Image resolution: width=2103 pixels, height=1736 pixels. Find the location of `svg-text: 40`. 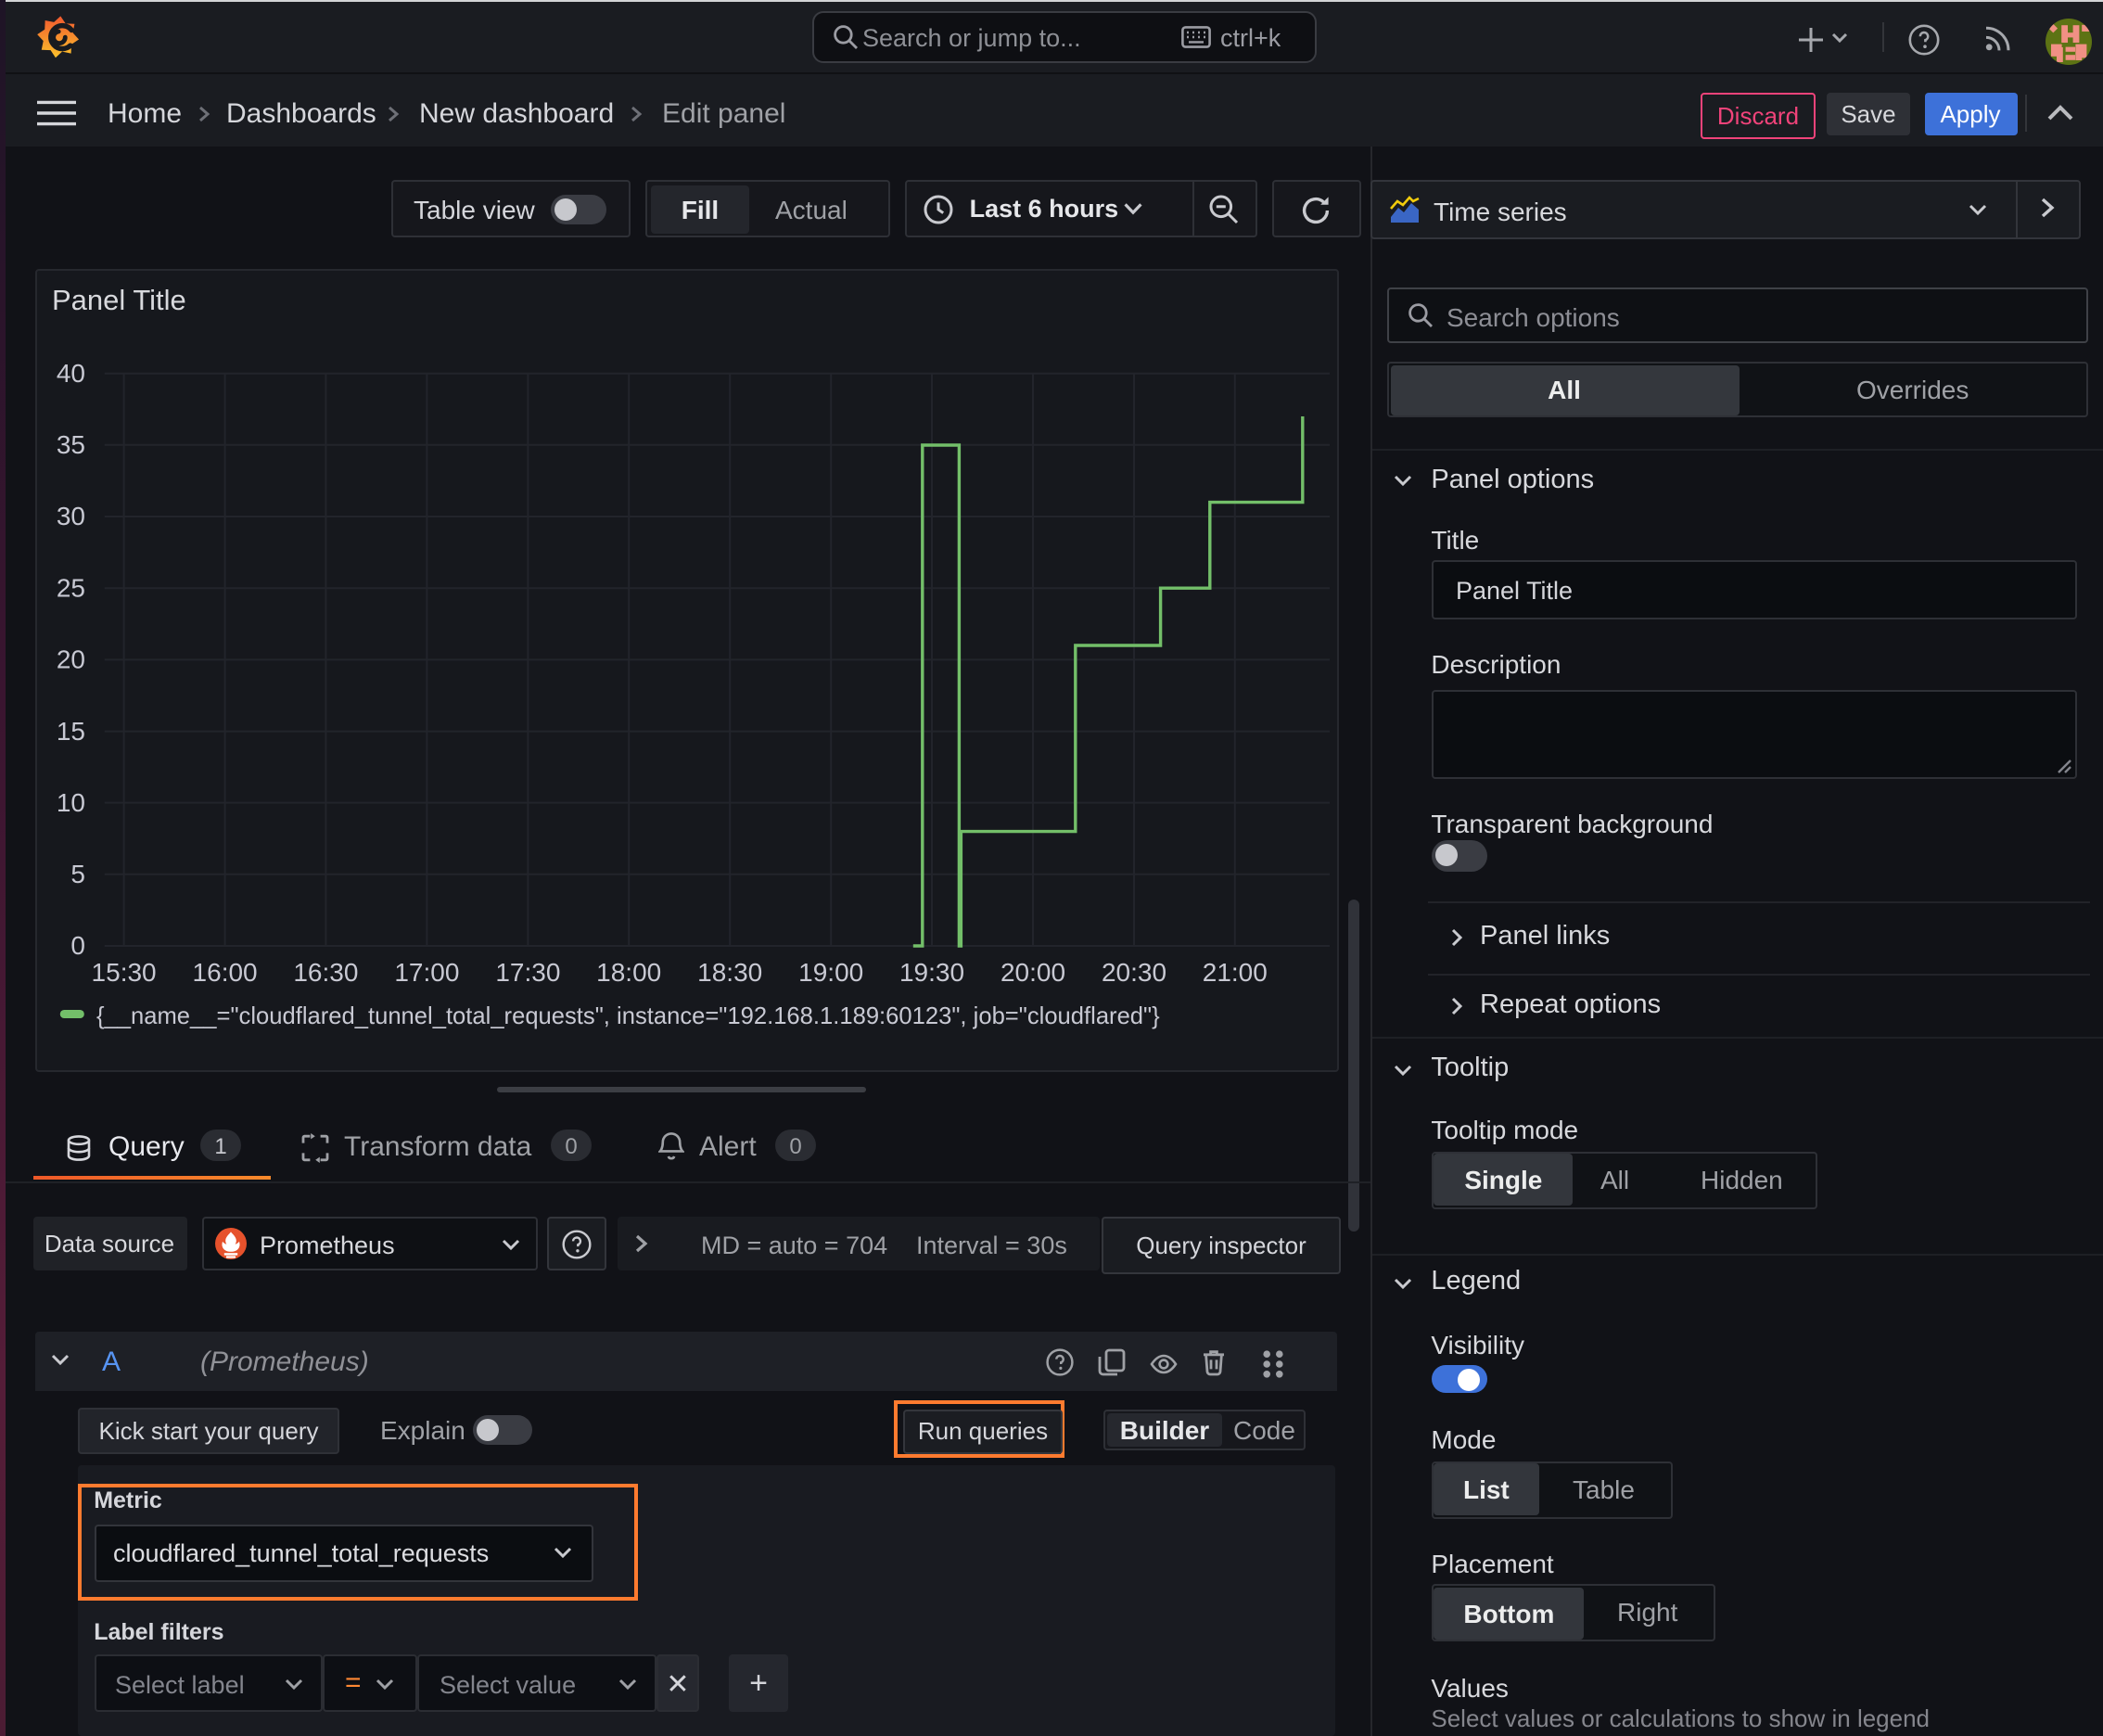

svg-text: 40 is located at coordinates (70, 373).